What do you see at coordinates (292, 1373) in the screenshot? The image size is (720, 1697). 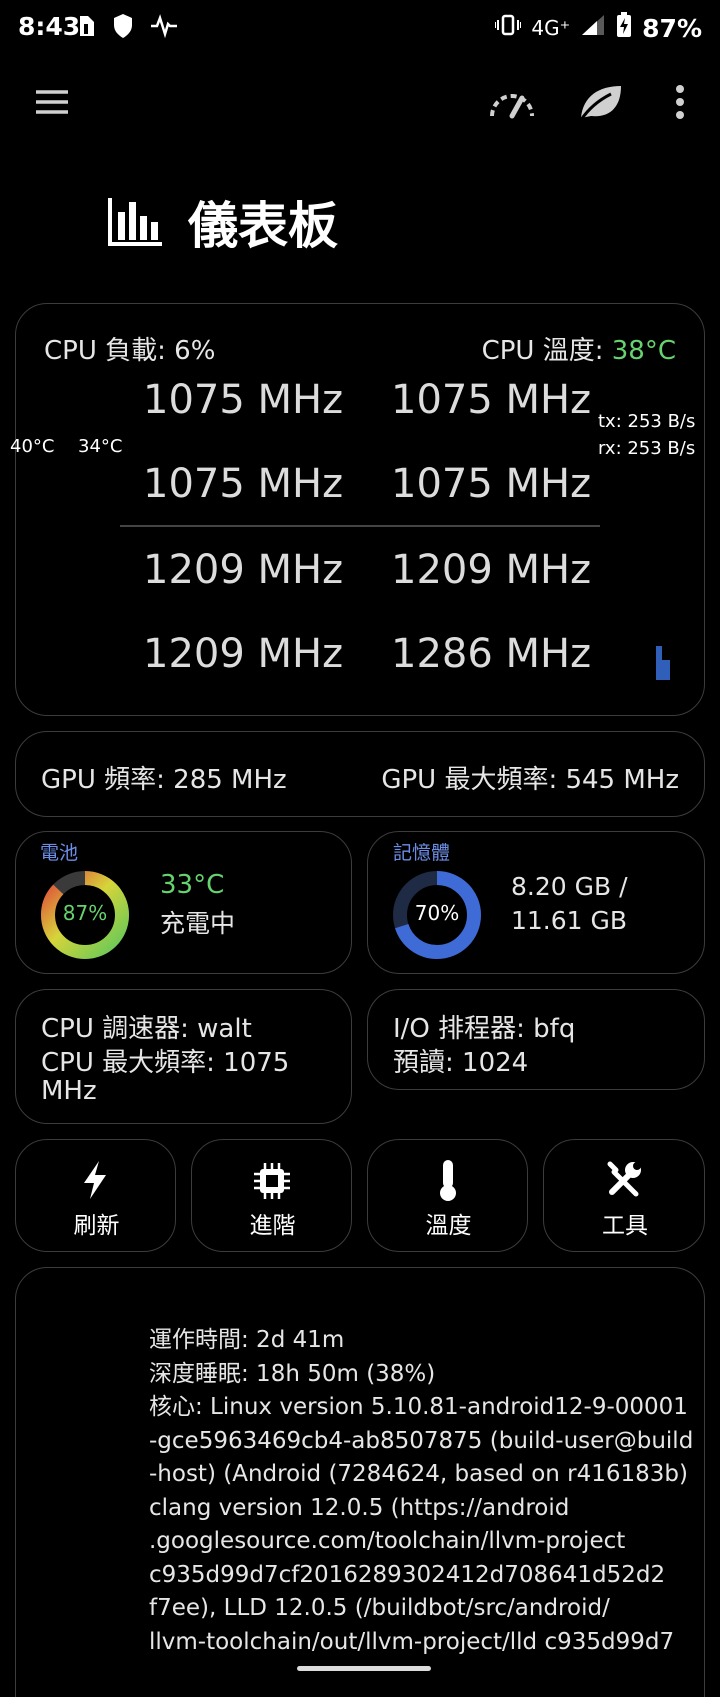 I see `deep-sleep: 深度睡眠: 18h 50m (38%)` at bounding box center [292, 1373].